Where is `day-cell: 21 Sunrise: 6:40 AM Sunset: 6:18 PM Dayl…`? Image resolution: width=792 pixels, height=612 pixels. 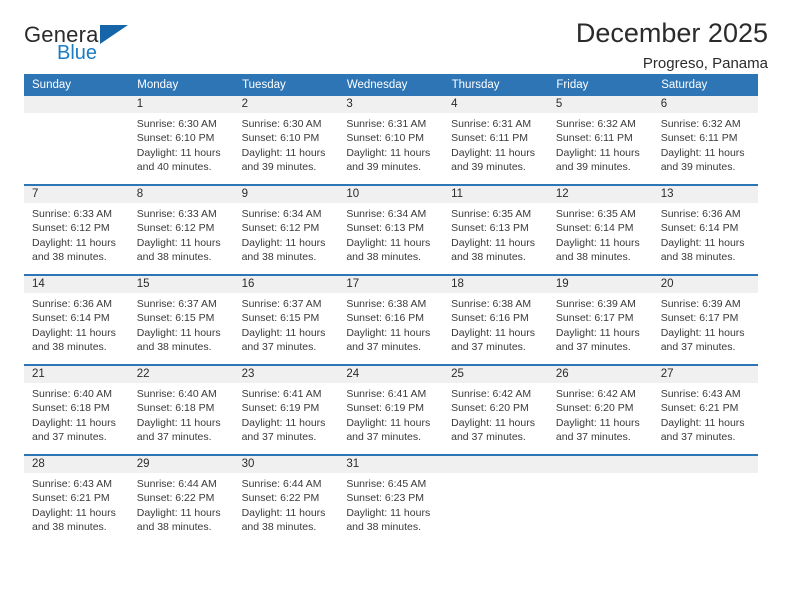 day-cell: 21 Sunrise: 6:40 AM Sunset: 6:18 PM Dayl… is located at coordinates (76, 409).